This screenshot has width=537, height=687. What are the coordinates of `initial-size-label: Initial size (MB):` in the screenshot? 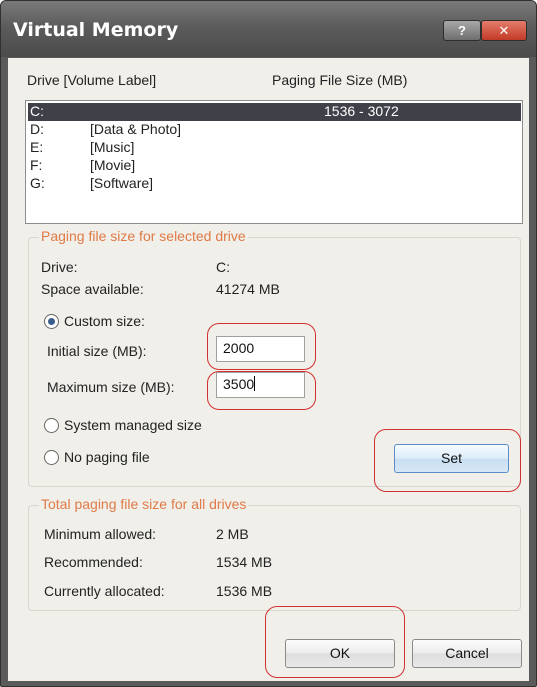 It's located at (97, 351).